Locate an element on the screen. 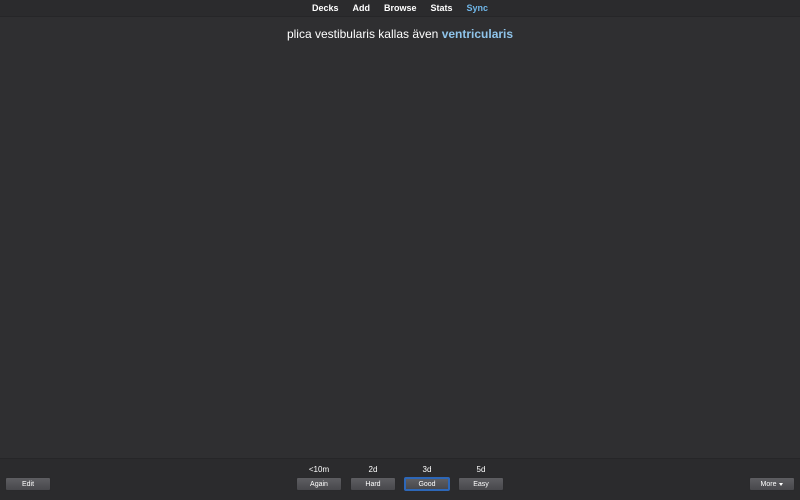  cloze-answer: ventricularis is located at coordinates (477, 34).